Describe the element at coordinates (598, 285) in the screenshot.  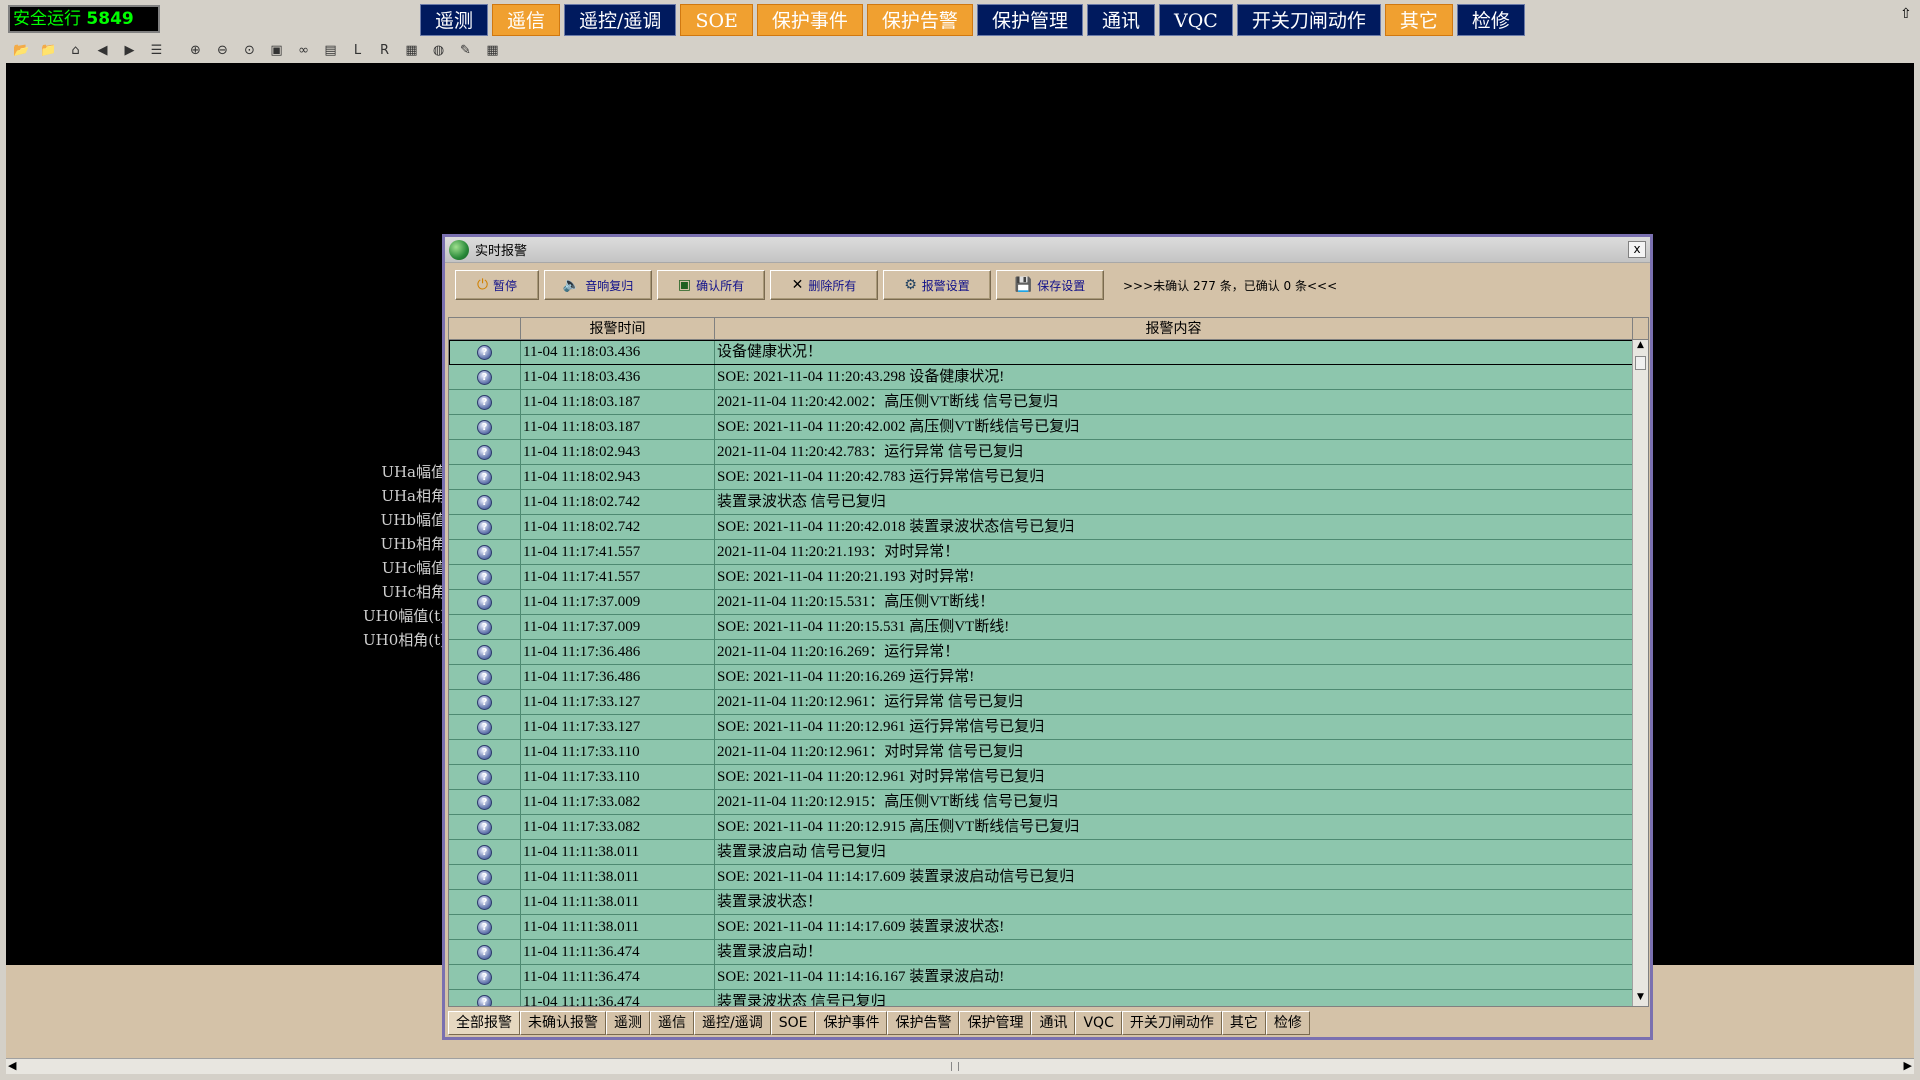
I see `sound-reset-button: 🔈 音响复归` at that location.